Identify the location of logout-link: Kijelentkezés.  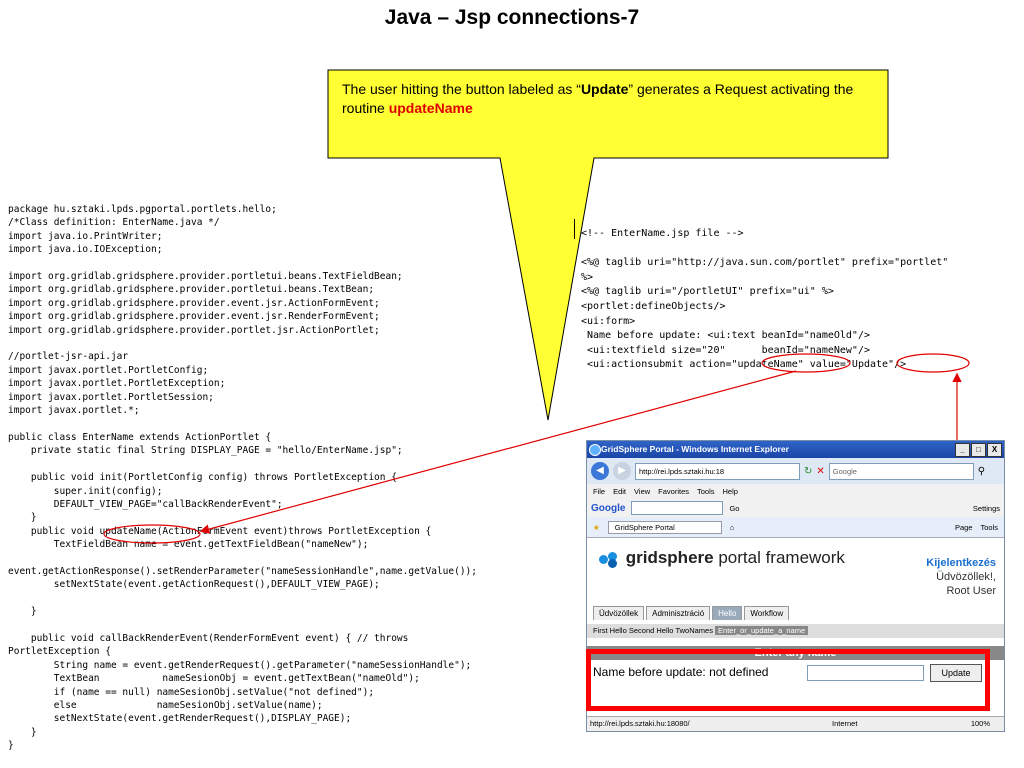
(961, 563).